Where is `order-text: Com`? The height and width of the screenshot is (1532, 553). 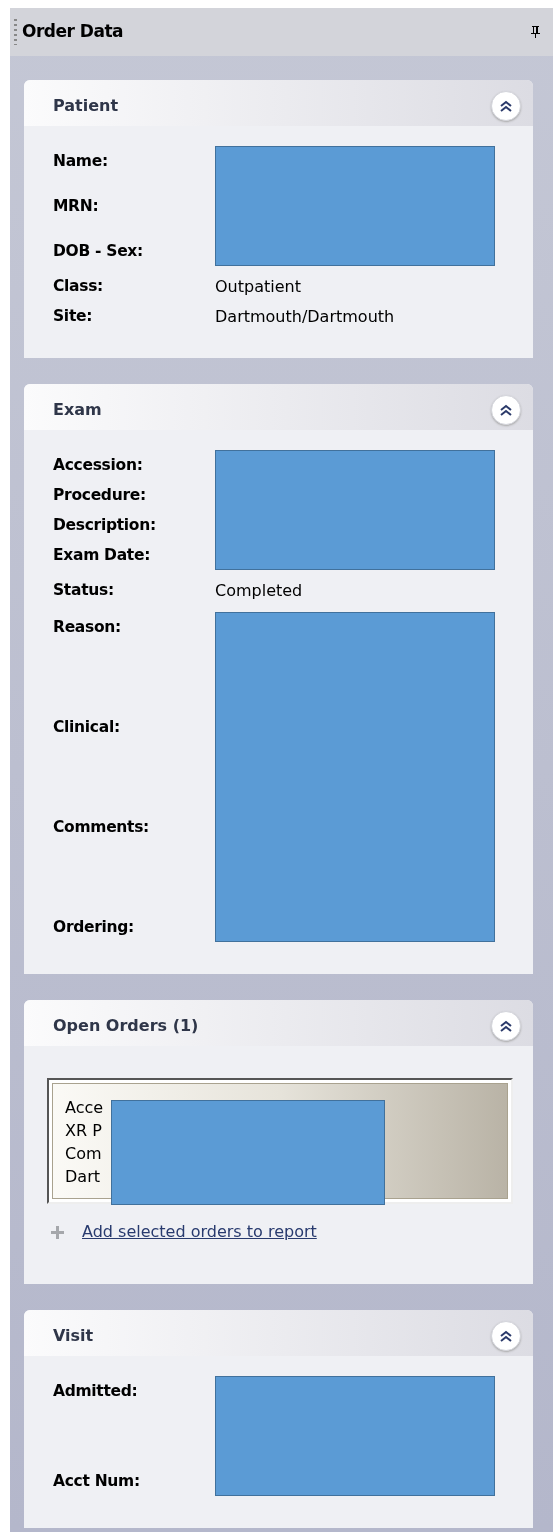
order-text: Com is located at coordinates (84, 1154).